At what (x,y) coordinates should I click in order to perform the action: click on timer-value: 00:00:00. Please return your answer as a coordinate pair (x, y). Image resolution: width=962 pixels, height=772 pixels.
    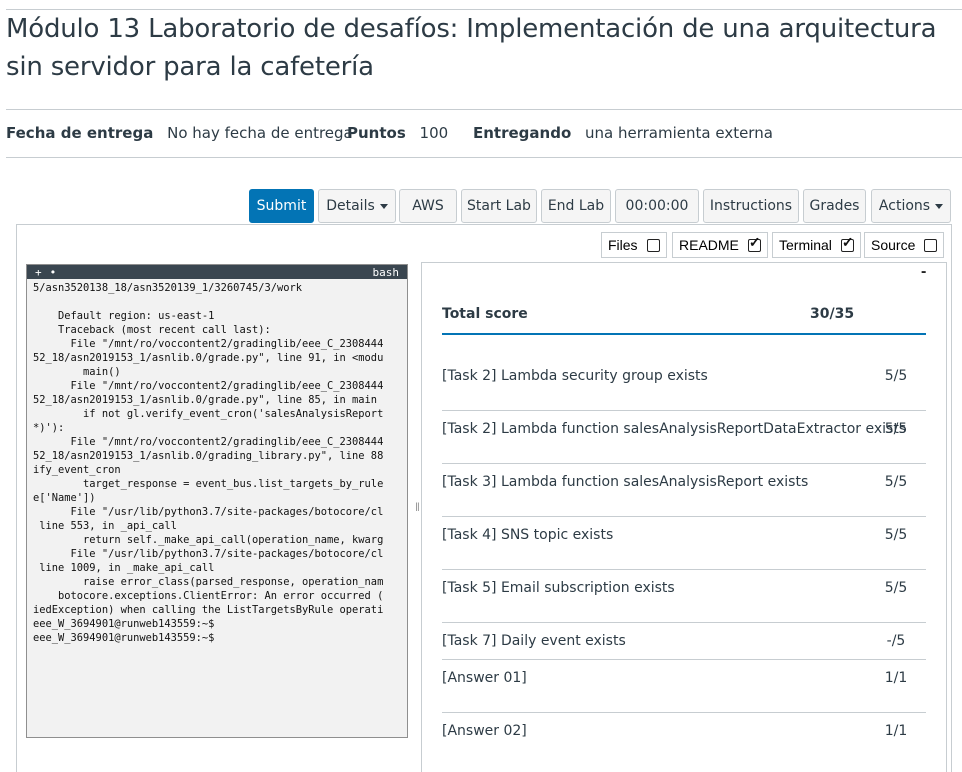
    Looking at the image, I should click on (657, 206).